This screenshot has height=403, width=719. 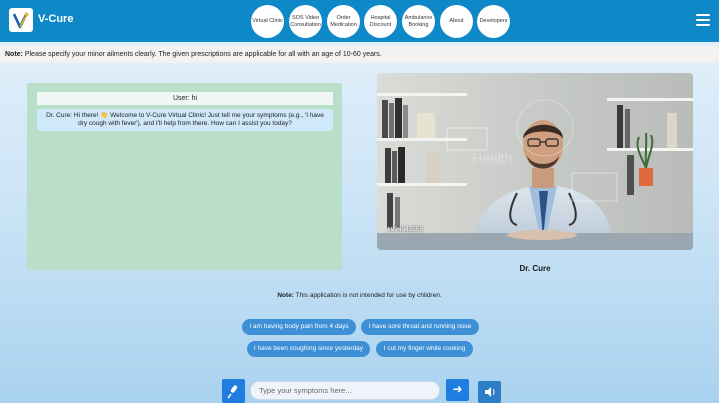 What do you see at coordinates (343, 21) in the screenshot?
I see `nav-order-medication: Order Medication` at bounding box center [343, 21].